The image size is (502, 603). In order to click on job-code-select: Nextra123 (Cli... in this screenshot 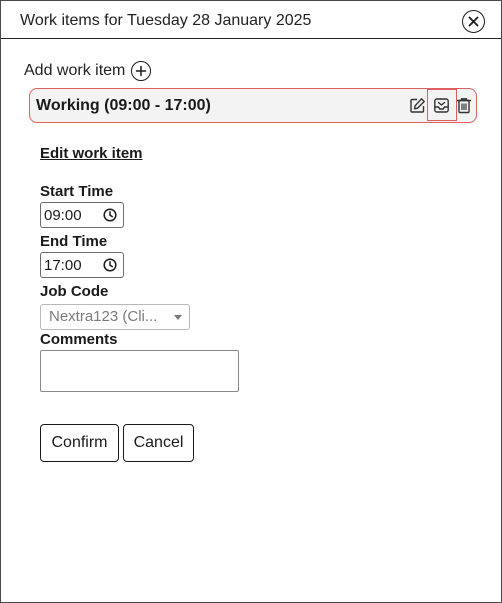, I will do `click(115, 317)`.